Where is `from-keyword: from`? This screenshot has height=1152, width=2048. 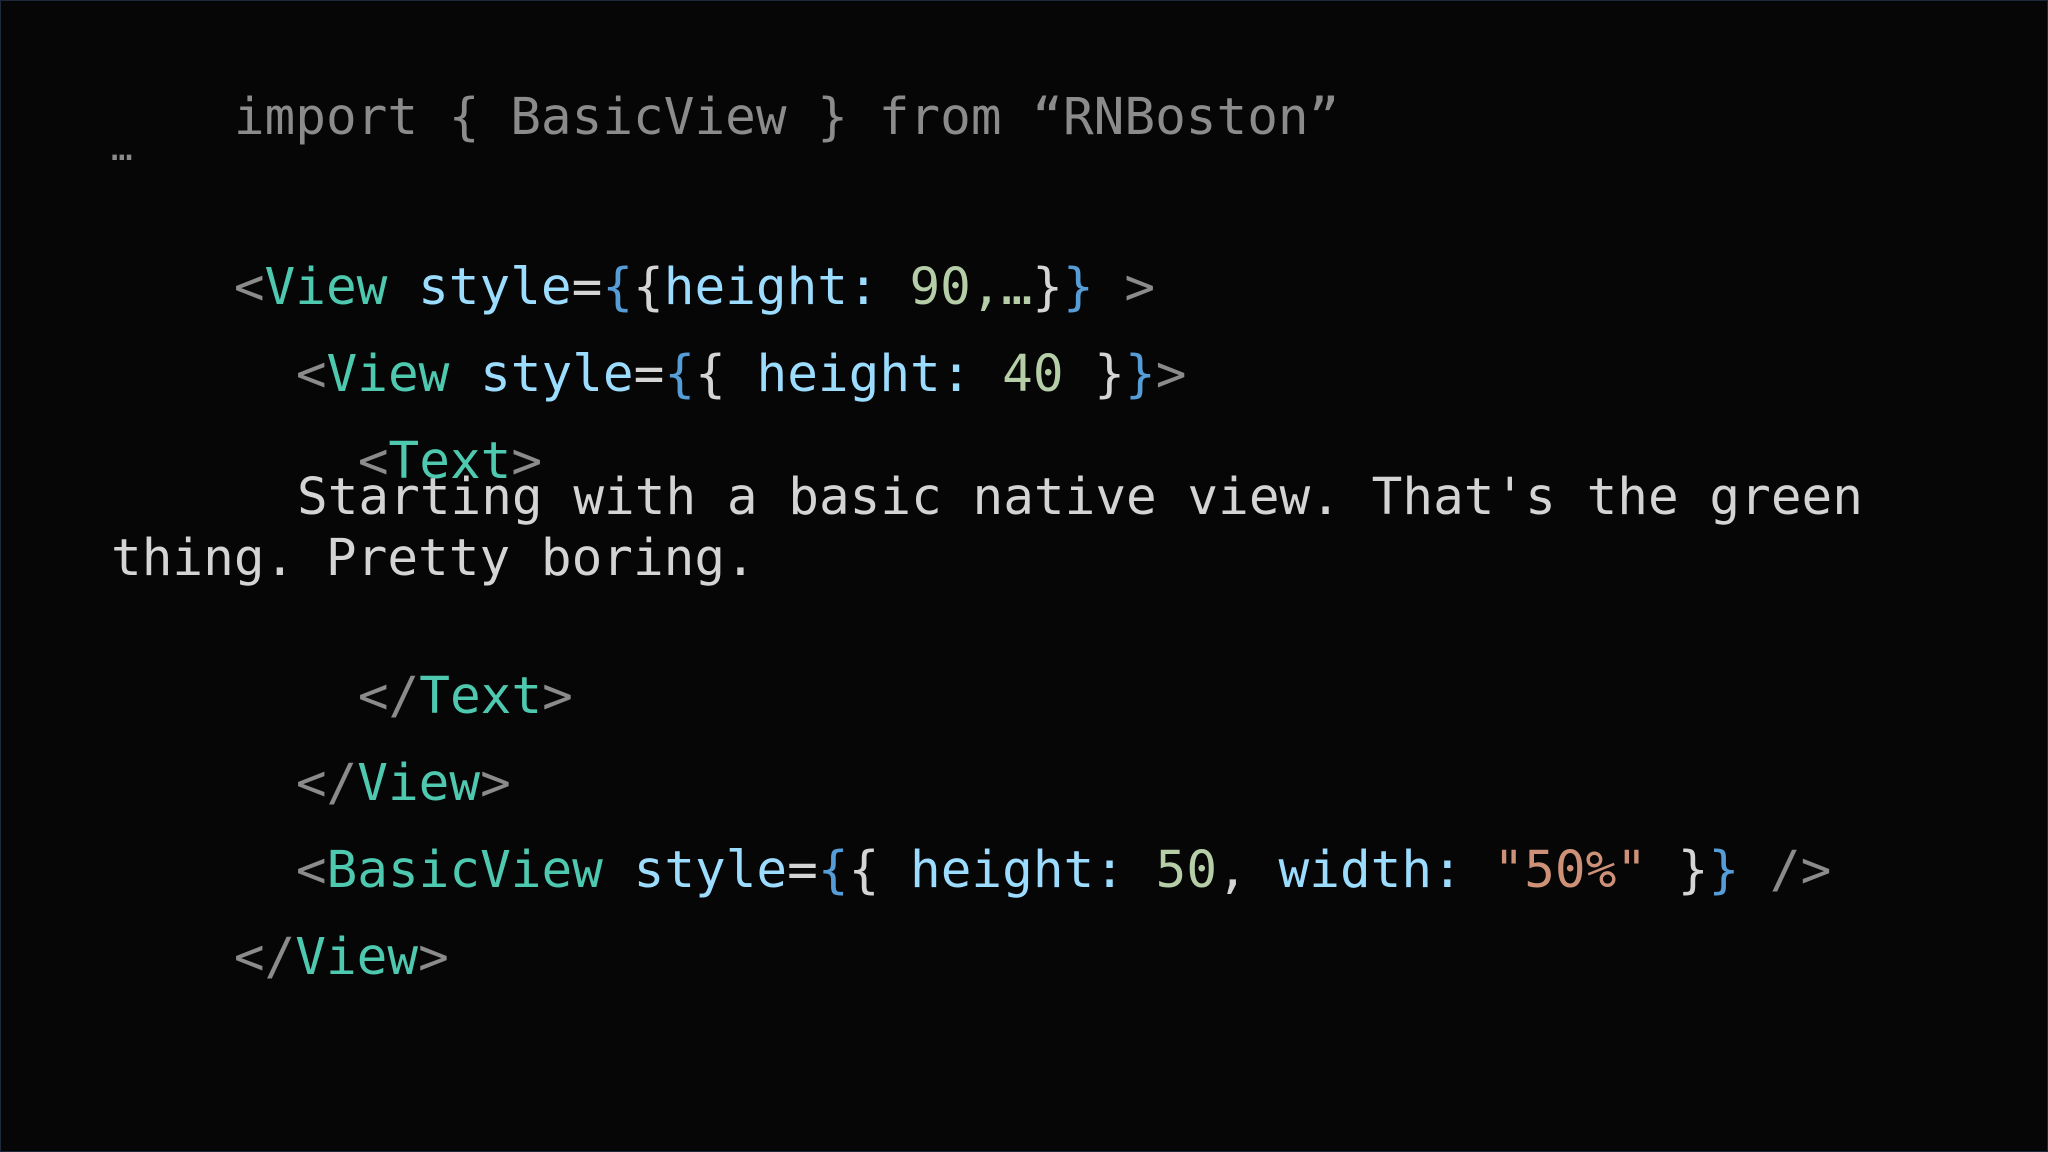
from-keyword: from is located at coordinates (940, 117).